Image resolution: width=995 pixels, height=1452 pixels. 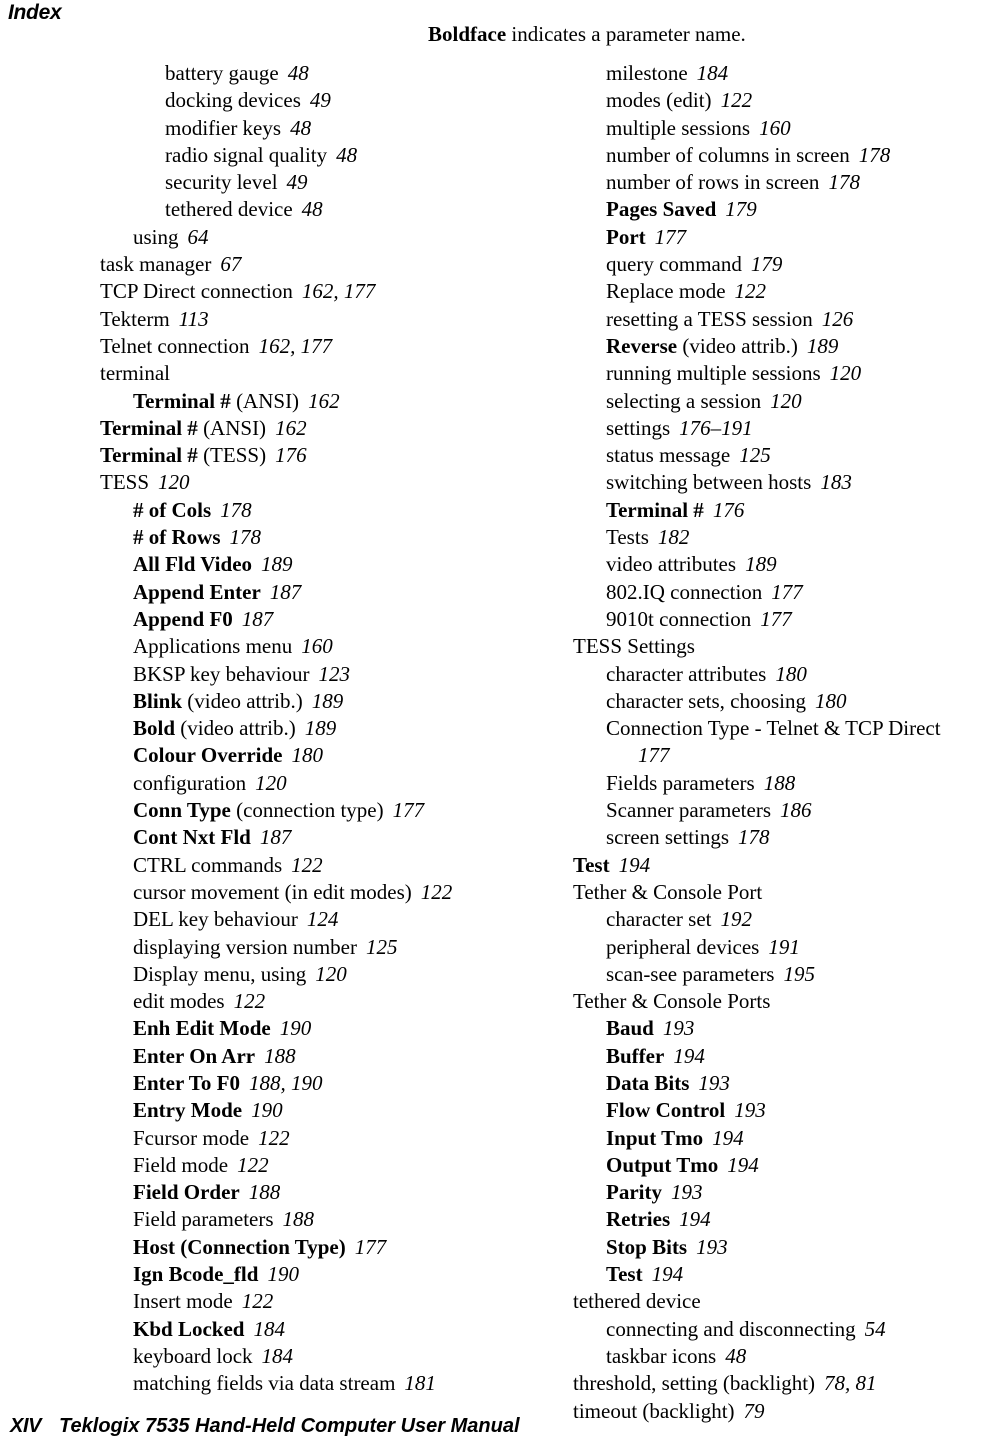 I want to click on index-entry-term: terminal, so click(x=135, y=373).